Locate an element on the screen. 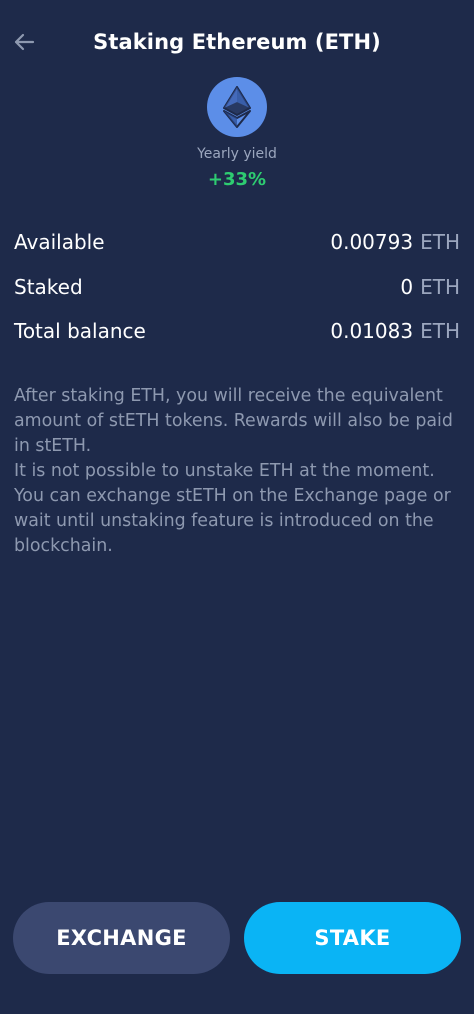 The height and width of the screenshot is (1014, 474). header: Staking Ethereum (ETH) is located at coordinates (237, 42).